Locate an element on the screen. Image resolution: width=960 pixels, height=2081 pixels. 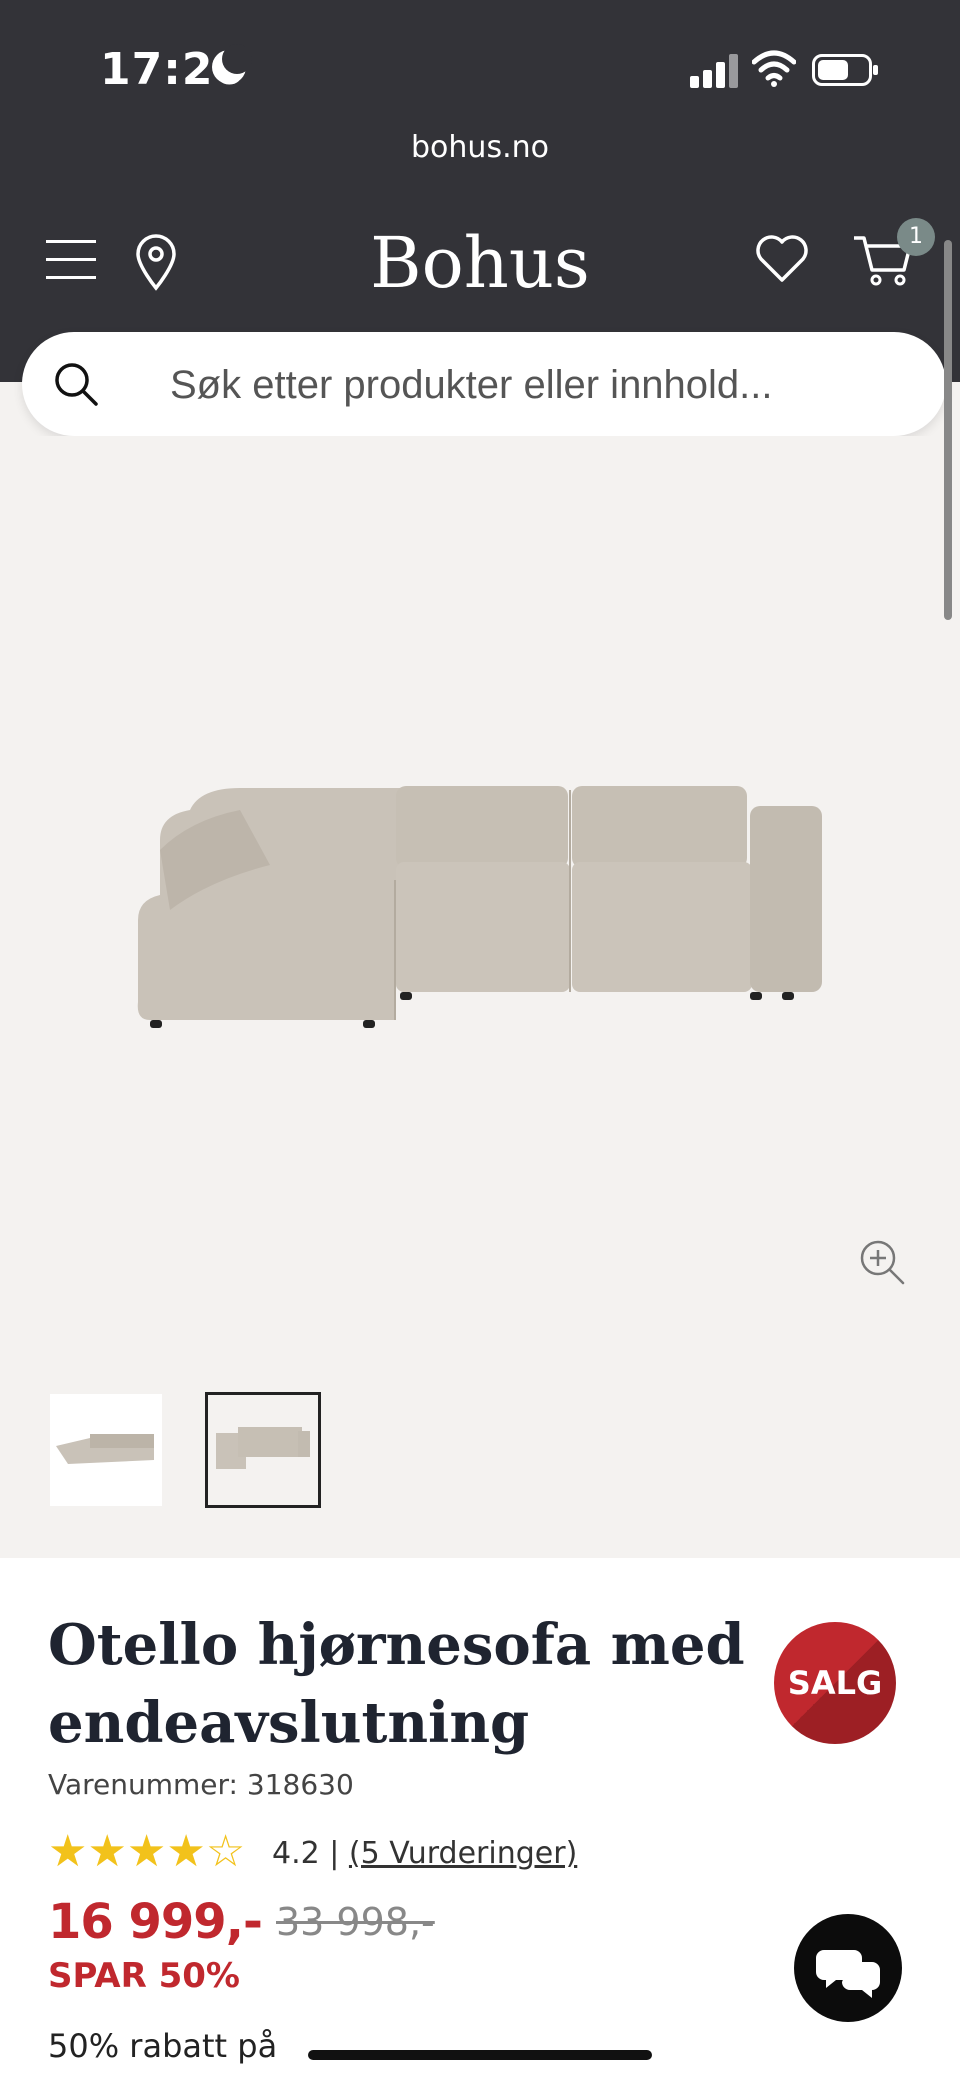
rating-summary: 4.2 | (5 Vurderinger) is located at coordinates (424, 1853).